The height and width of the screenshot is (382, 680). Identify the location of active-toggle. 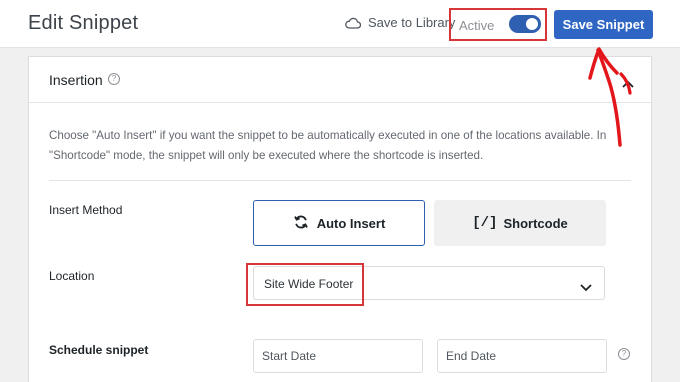
(525, 24).